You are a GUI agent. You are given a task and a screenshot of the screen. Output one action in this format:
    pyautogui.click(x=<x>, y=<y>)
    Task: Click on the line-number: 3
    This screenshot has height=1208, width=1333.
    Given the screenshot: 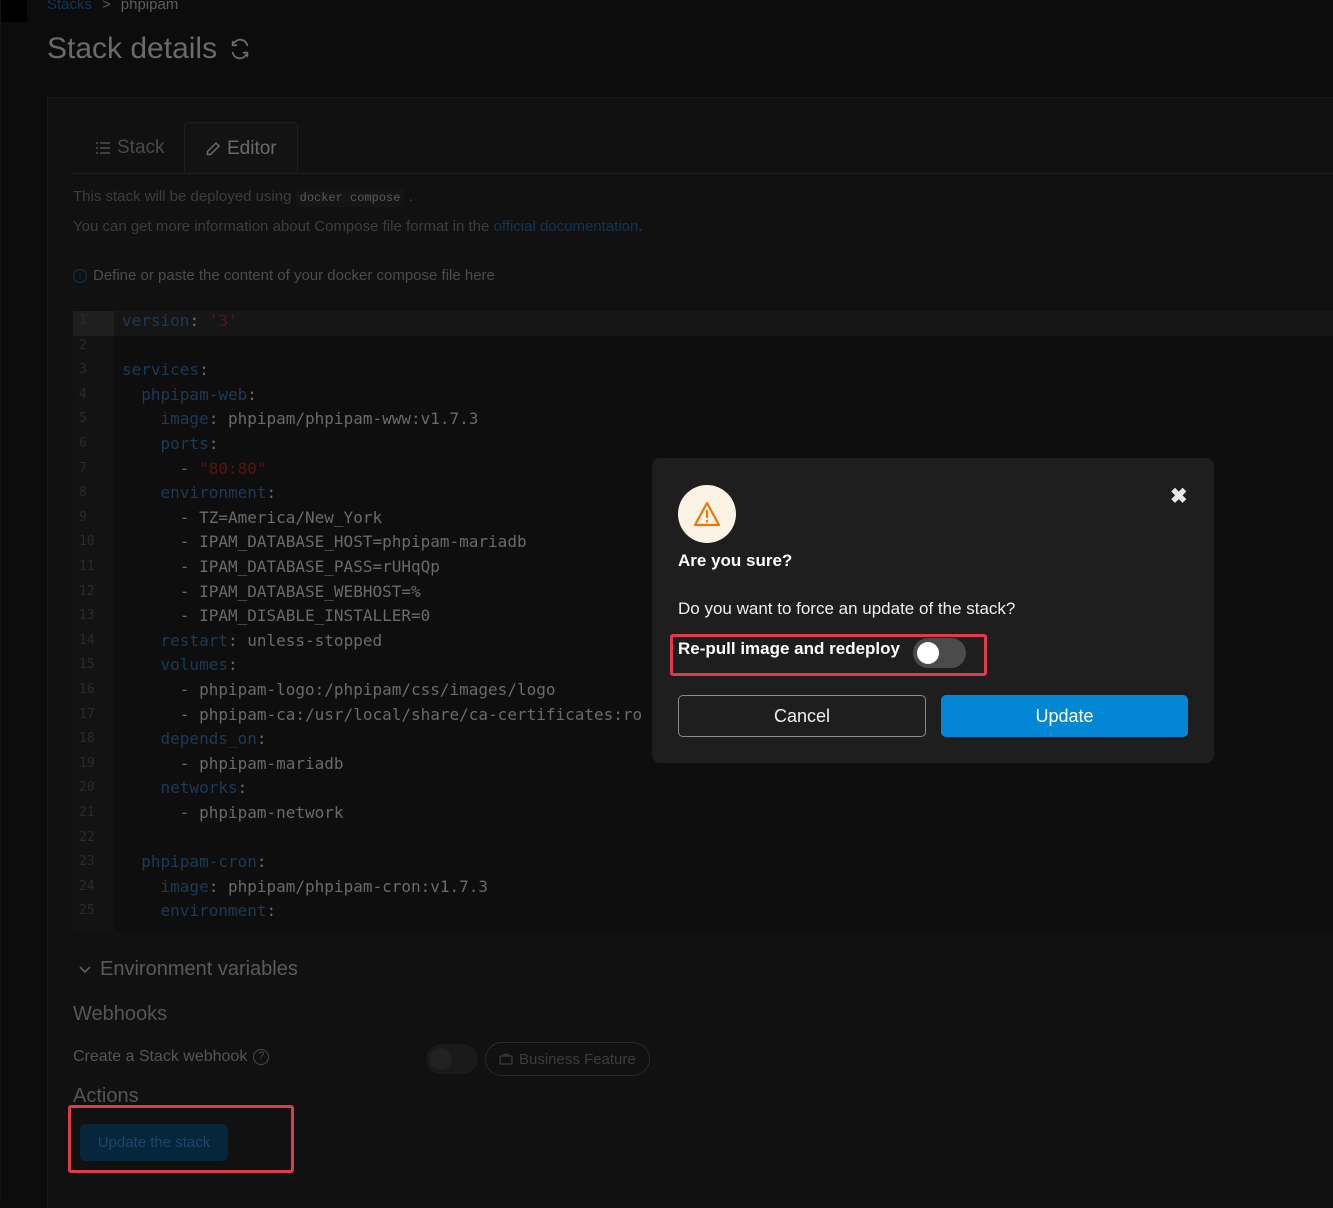 What is the action you would take?
    pyautogui.click(x=83, y=370)
    